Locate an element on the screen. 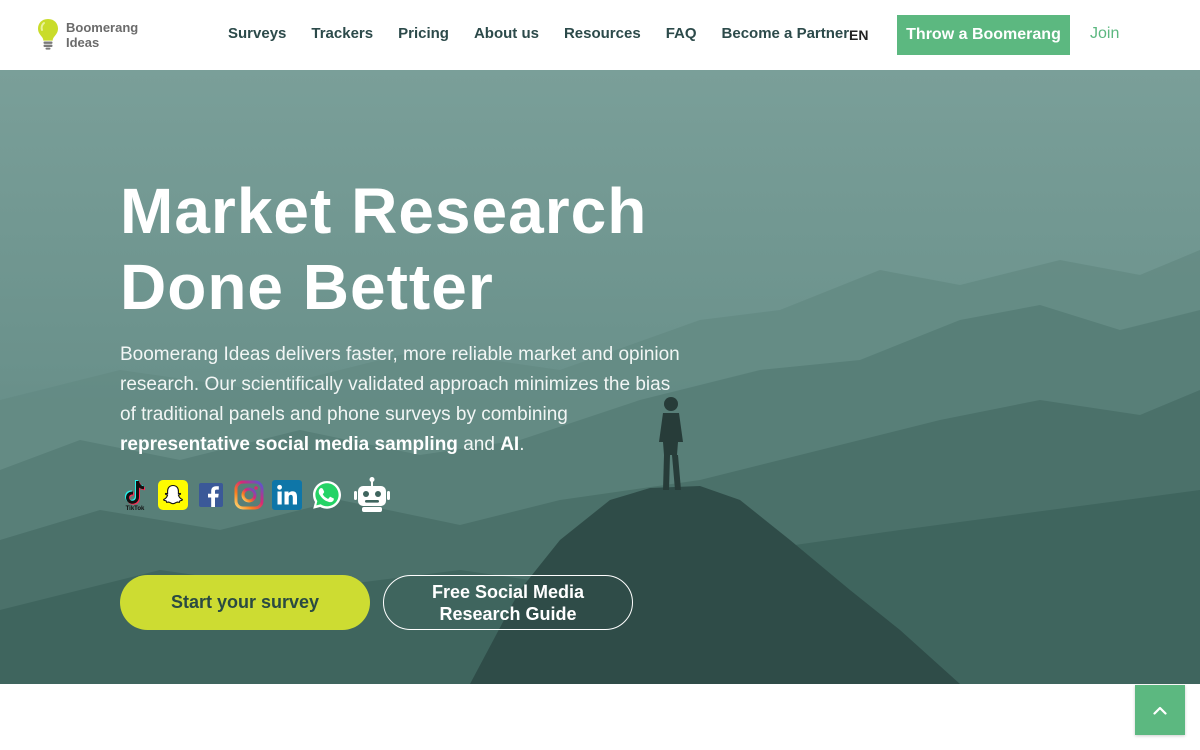  start-survey-button: Start your survey is located at coordinates (245, 602).